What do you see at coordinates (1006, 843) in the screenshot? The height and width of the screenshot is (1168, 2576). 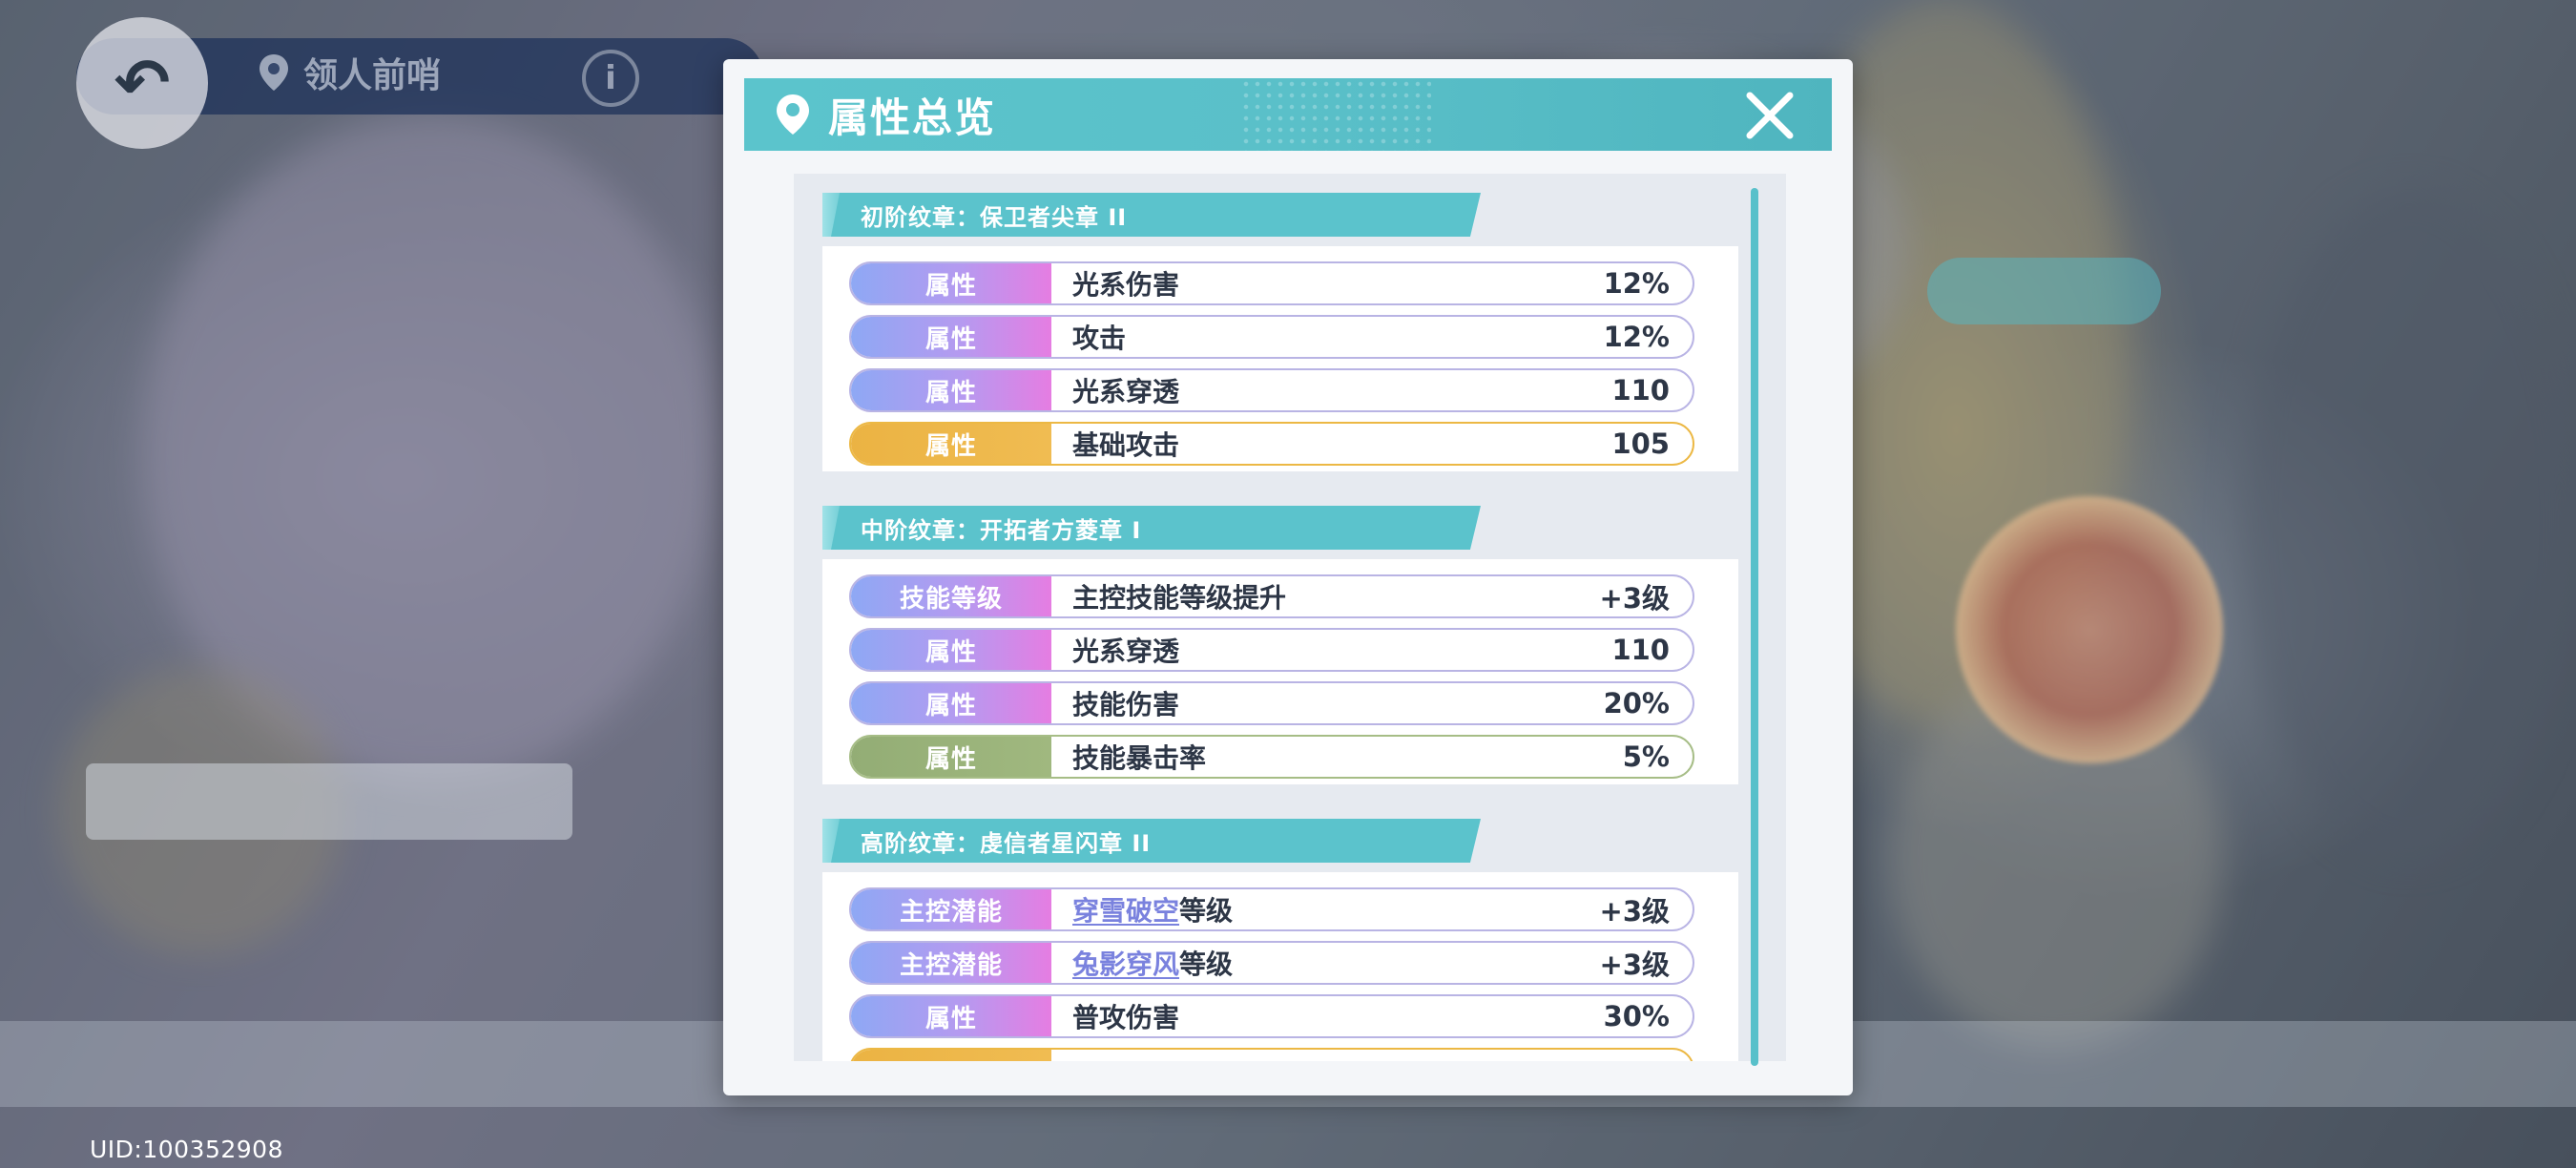 I see `section-header-label: 高阶纹章：虔信者星闪章 II` at bounding box center [1006, 843].